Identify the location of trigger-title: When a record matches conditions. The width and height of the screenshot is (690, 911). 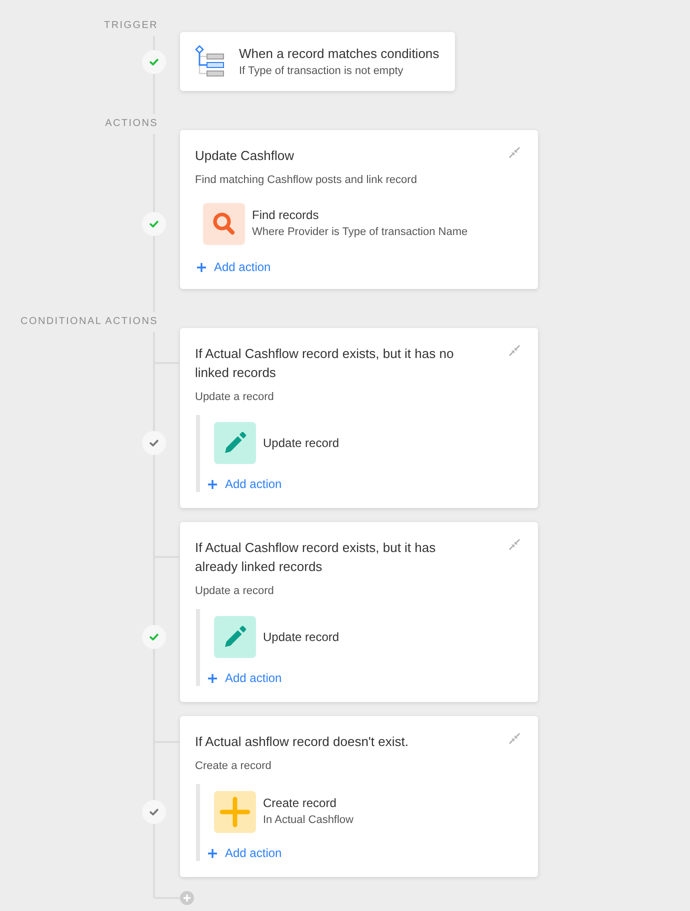
(339, 54).